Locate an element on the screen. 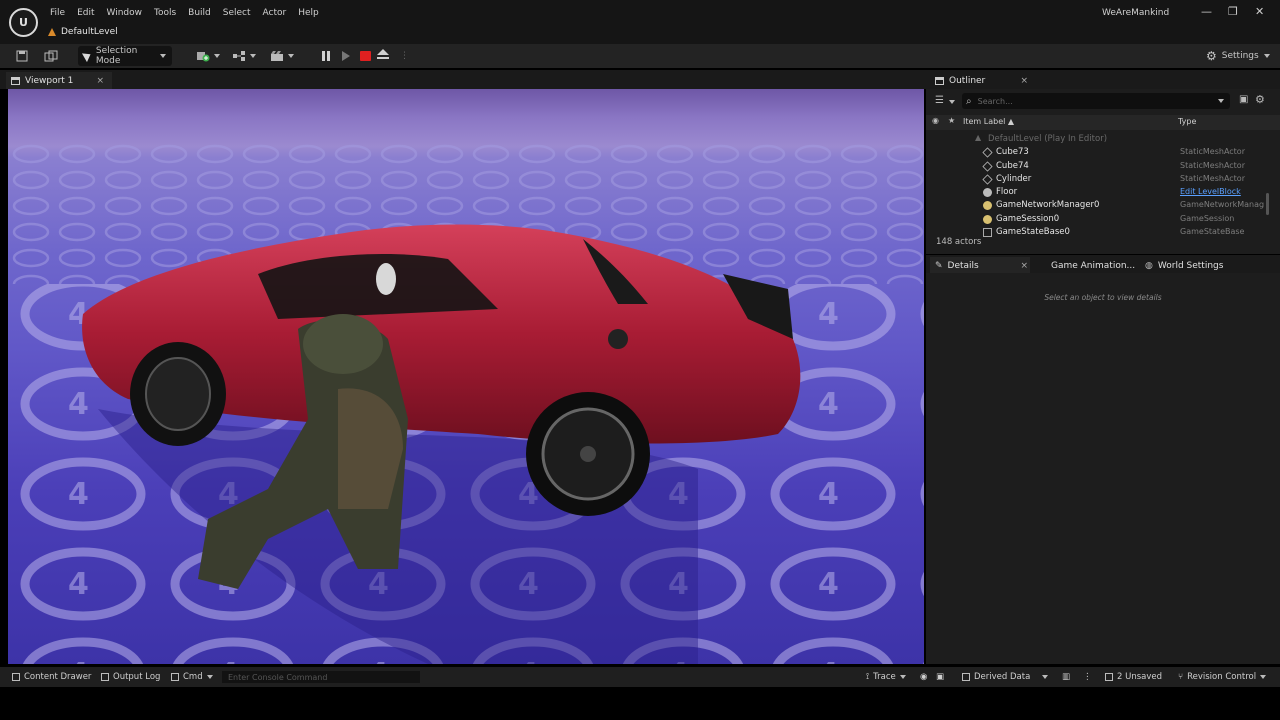  menu-select: Select is located at coordinates (237, 13).